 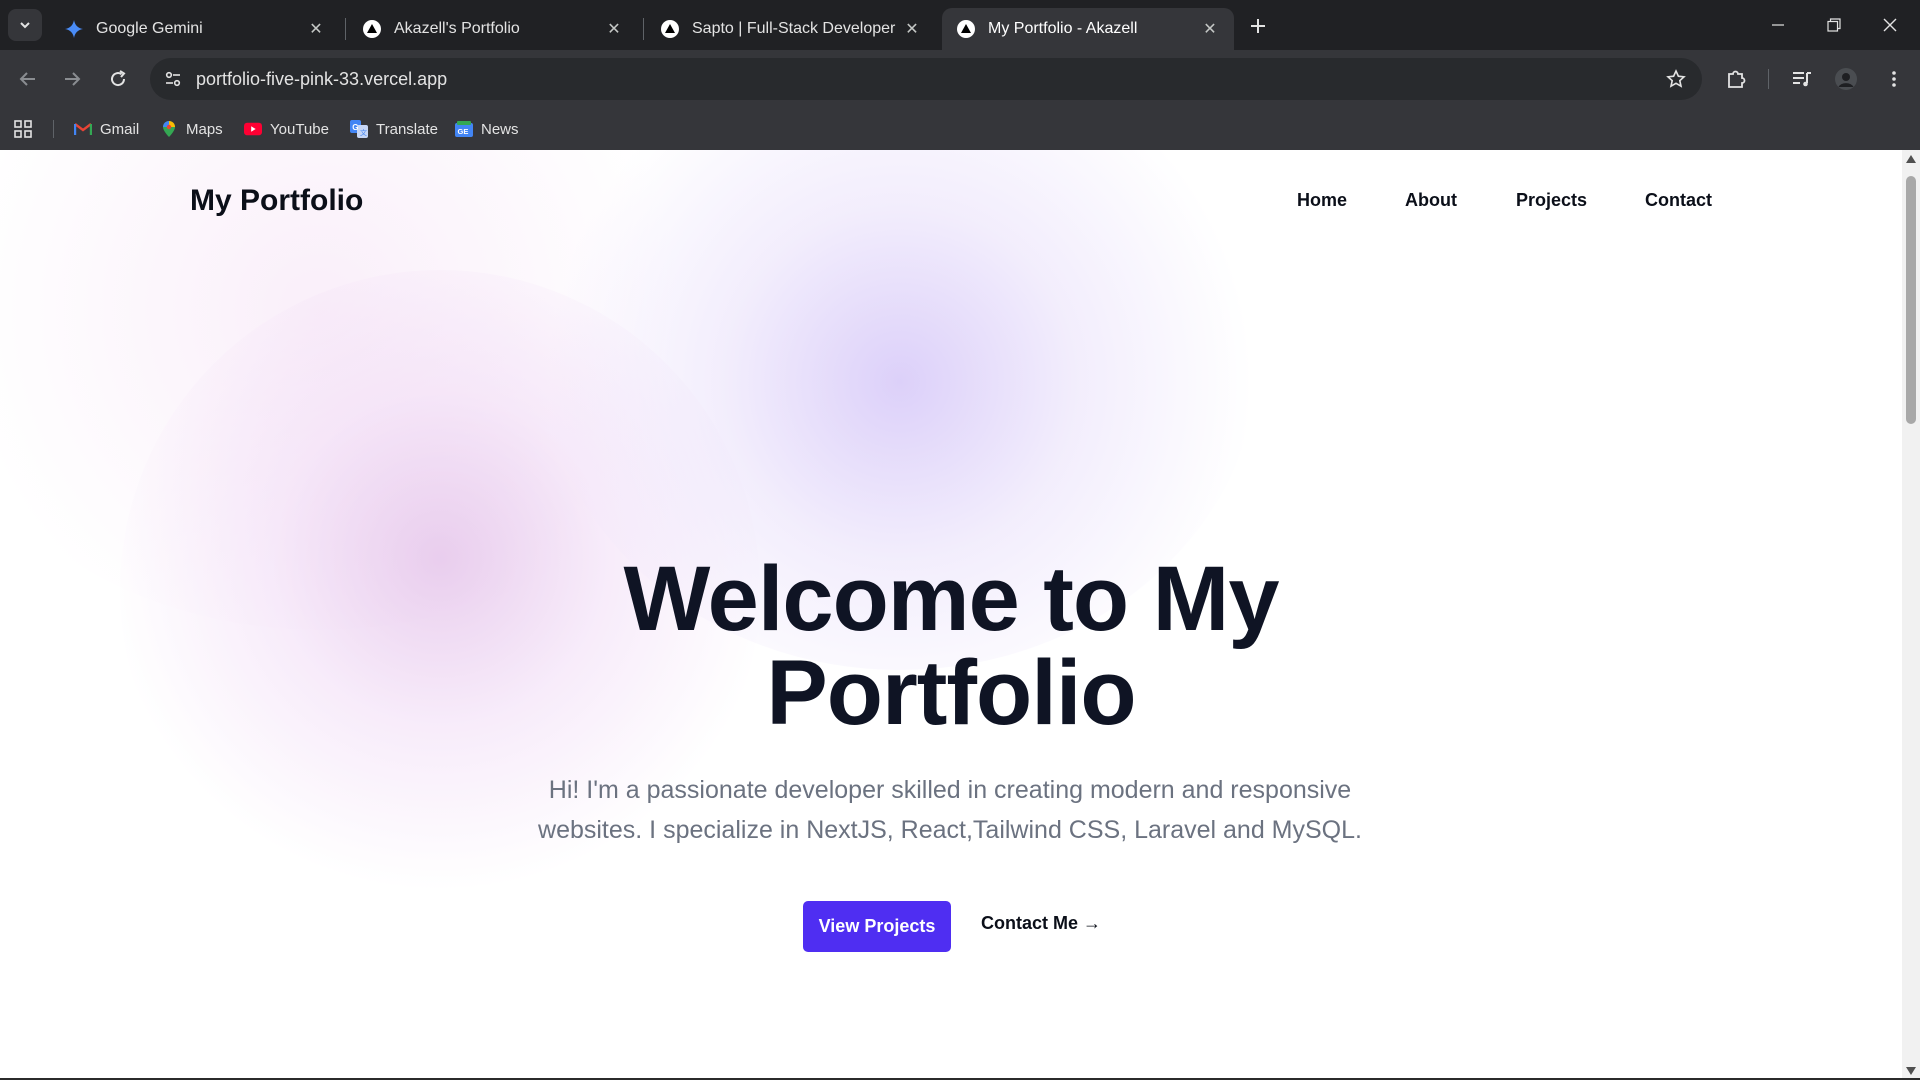 I want to click on news-icon: GE, so click(x=464, y=129).